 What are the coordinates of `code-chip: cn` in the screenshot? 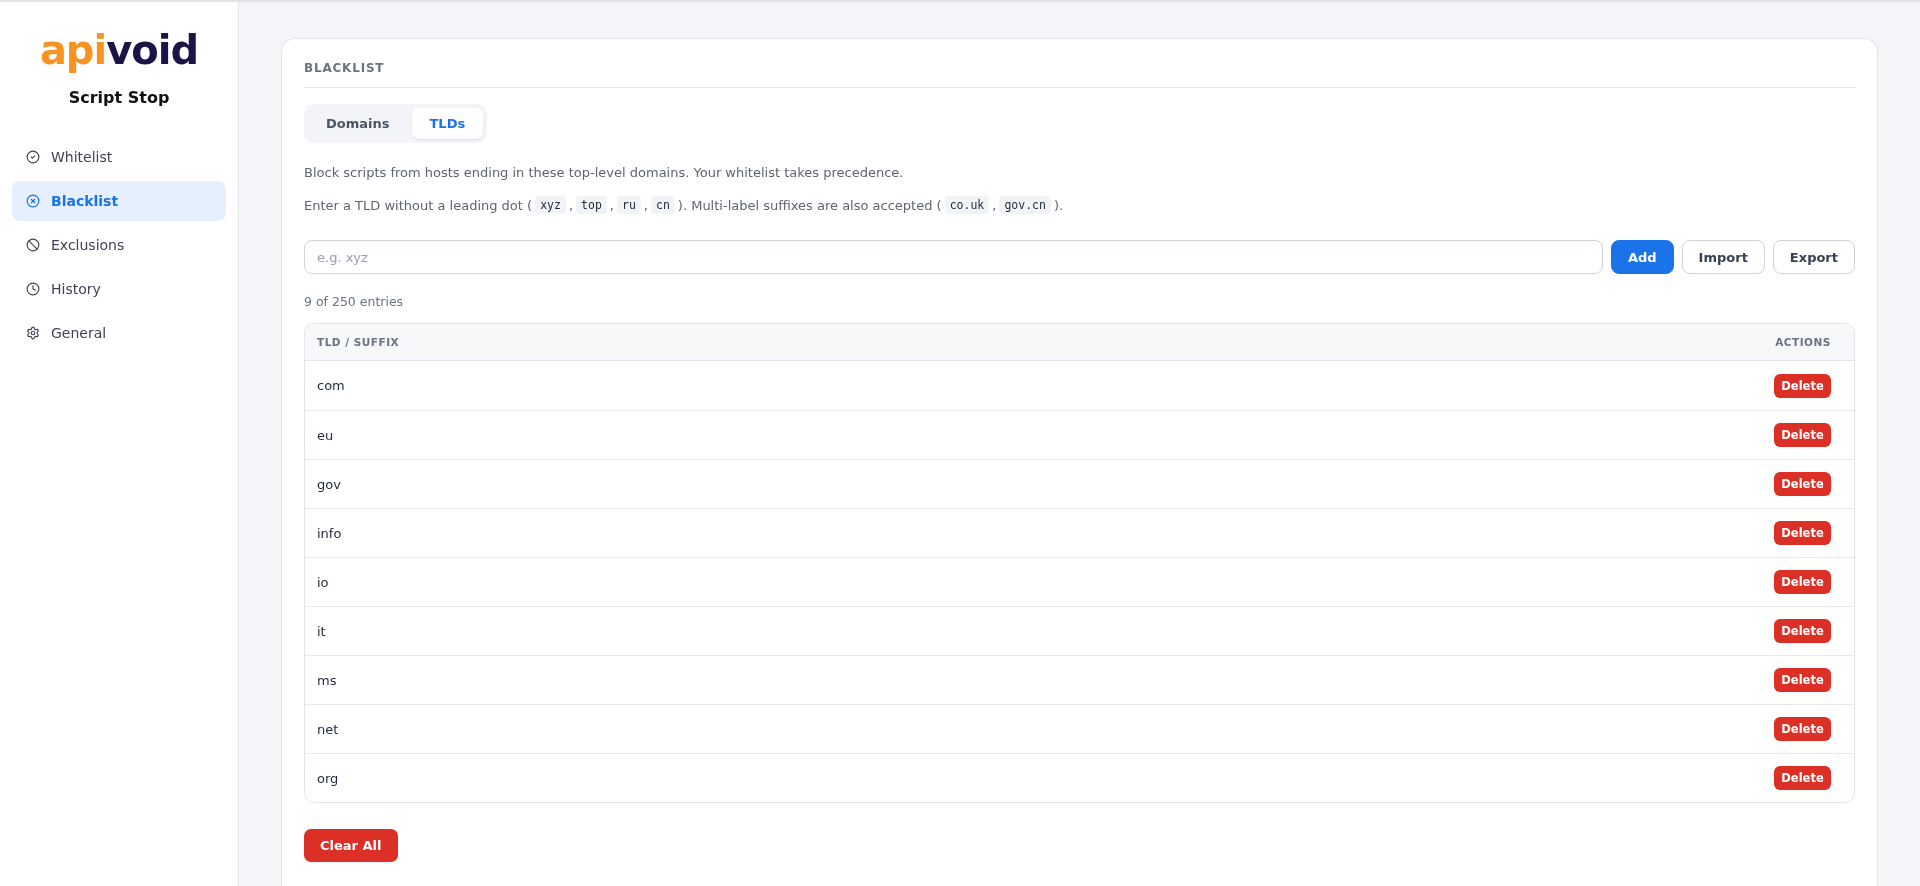 It's located at (662, 205).